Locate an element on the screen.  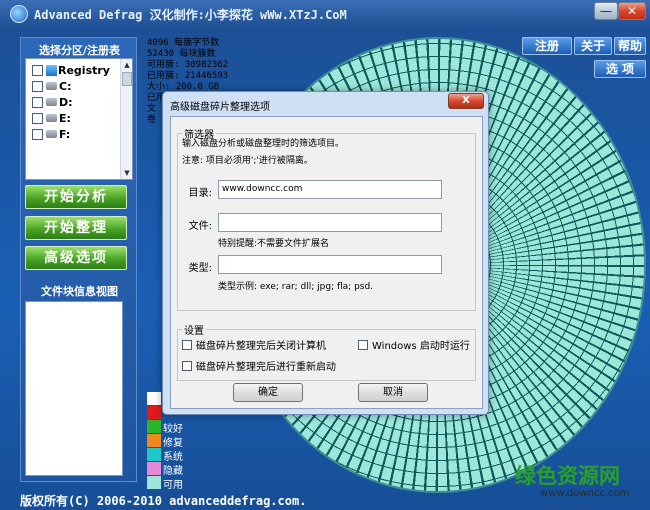
close-button: ✕ is located at coordinates (632, 11).